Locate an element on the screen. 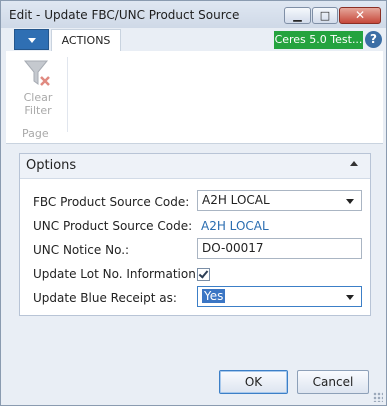  maximize-icon: □ is located at coordinates (325, 15).